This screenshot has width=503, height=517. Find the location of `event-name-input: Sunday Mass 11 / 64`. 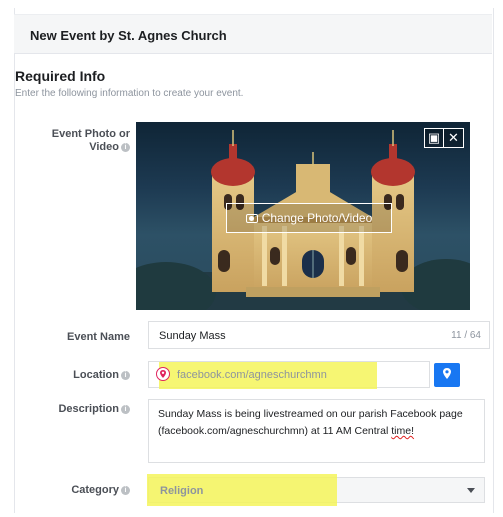

event-name-input: Sunday Mass 11 / 64 is located at coordinates (319, 335).